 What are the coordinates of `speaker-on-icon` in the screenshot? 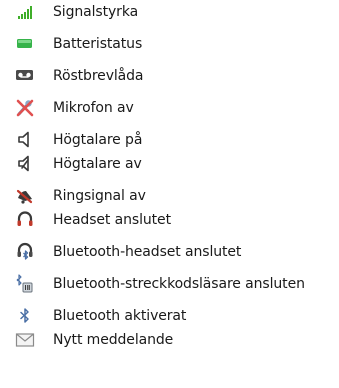 It's located at (25, 140).